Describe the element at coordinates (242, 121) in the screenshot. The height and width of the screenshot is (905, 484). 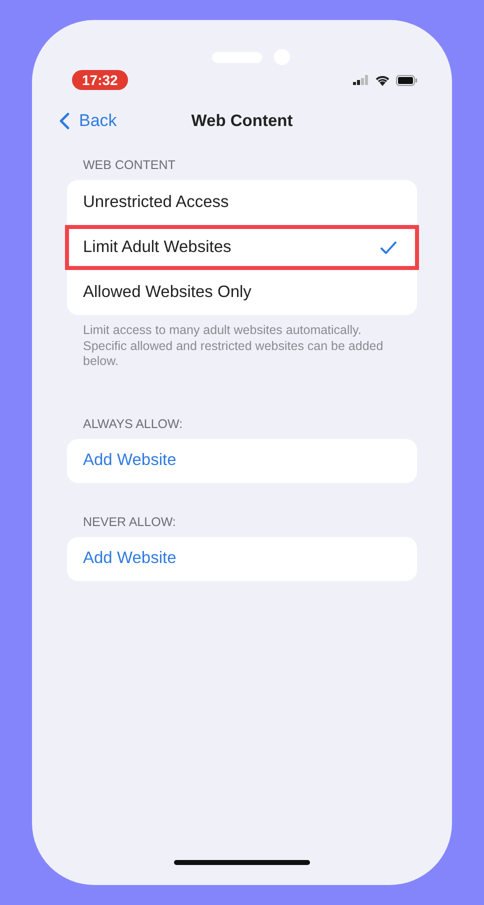
I see `screen-title: Web Content` at that location.